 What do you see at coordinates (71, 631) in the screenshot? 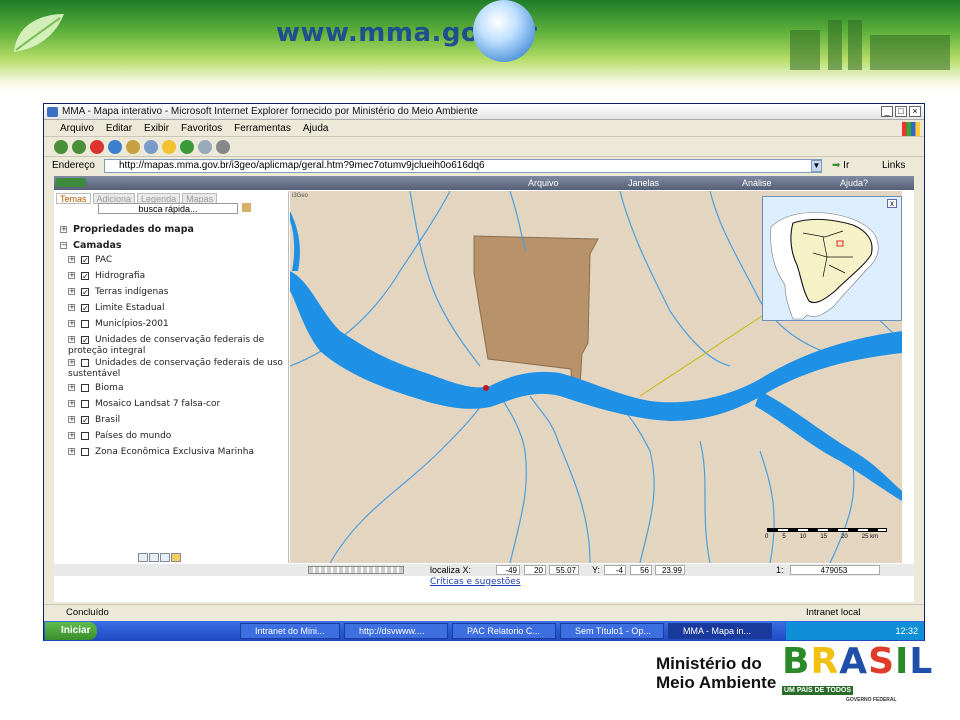
I see `start-button: Iniciar` at bounding box center [71, 631].